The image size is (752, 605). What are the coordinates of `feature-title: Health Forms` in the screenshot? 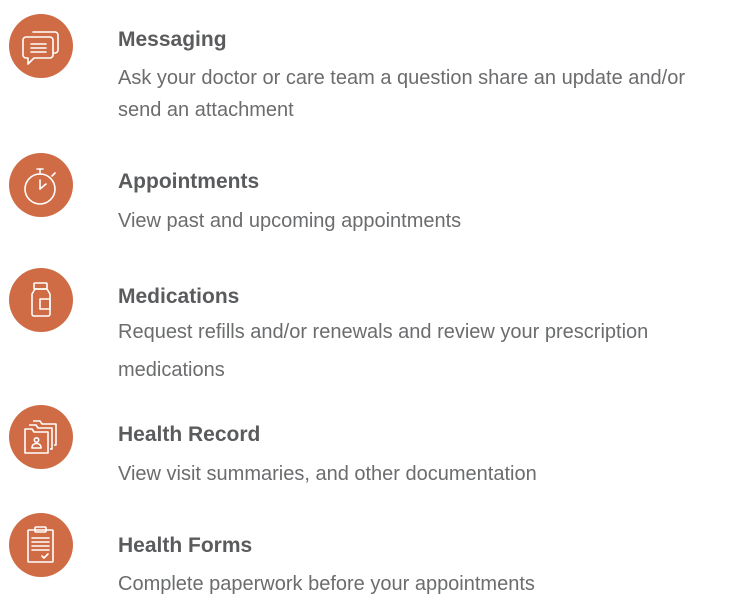 It's located at (185, 545).